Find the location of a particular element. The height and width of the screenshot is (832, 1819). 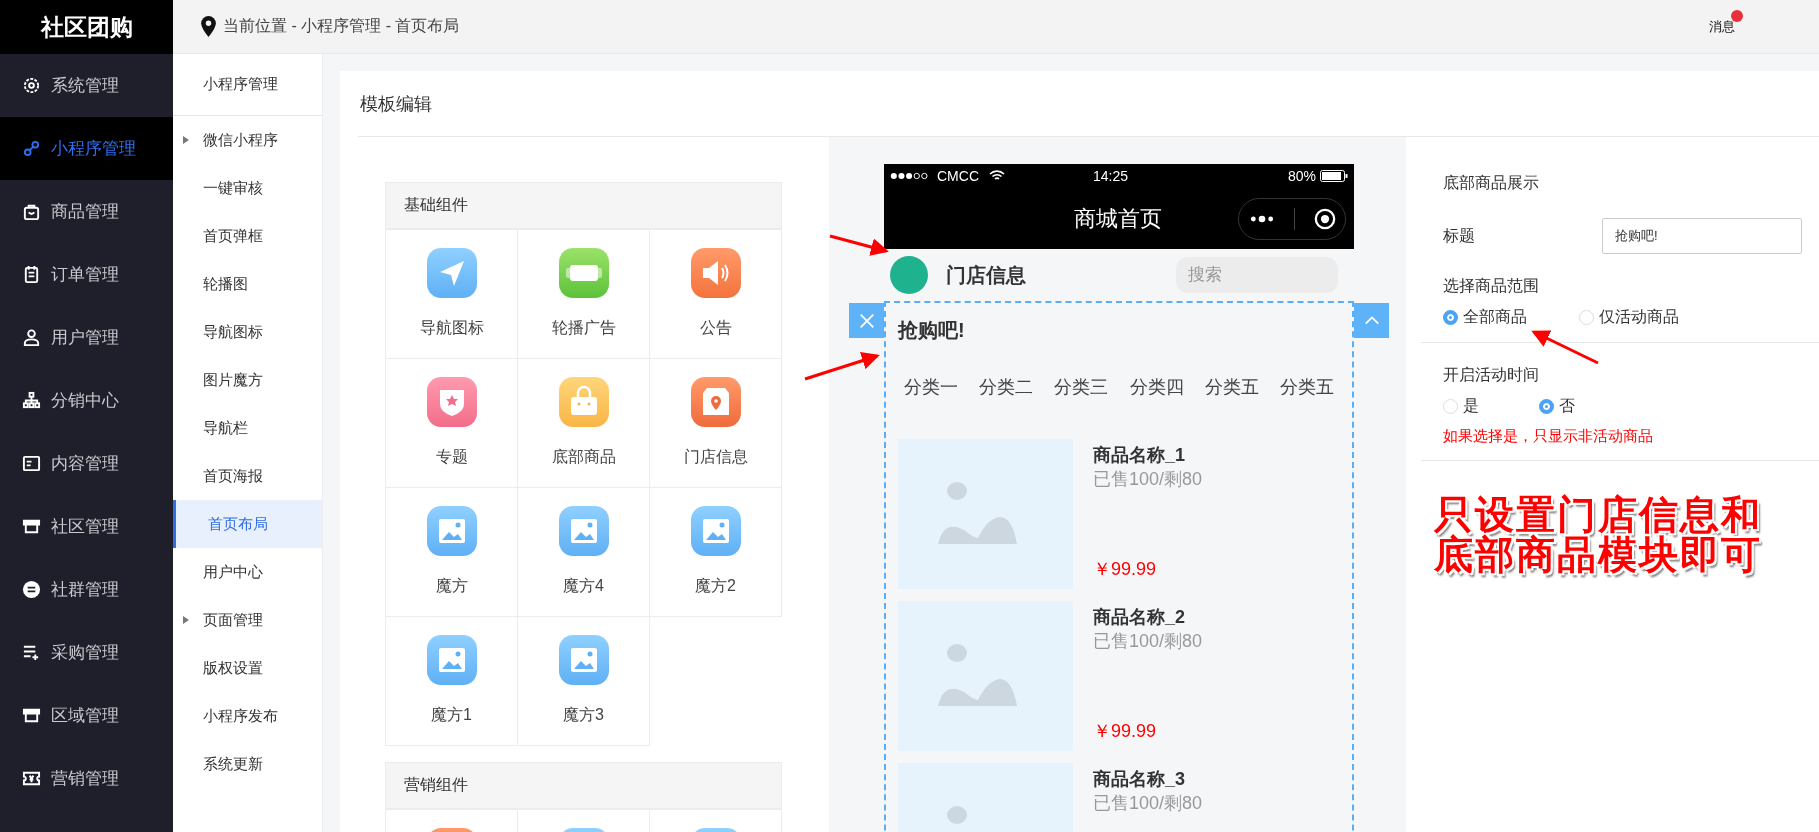

nav-item: 系统管理 is located at coordinates (86, 85).